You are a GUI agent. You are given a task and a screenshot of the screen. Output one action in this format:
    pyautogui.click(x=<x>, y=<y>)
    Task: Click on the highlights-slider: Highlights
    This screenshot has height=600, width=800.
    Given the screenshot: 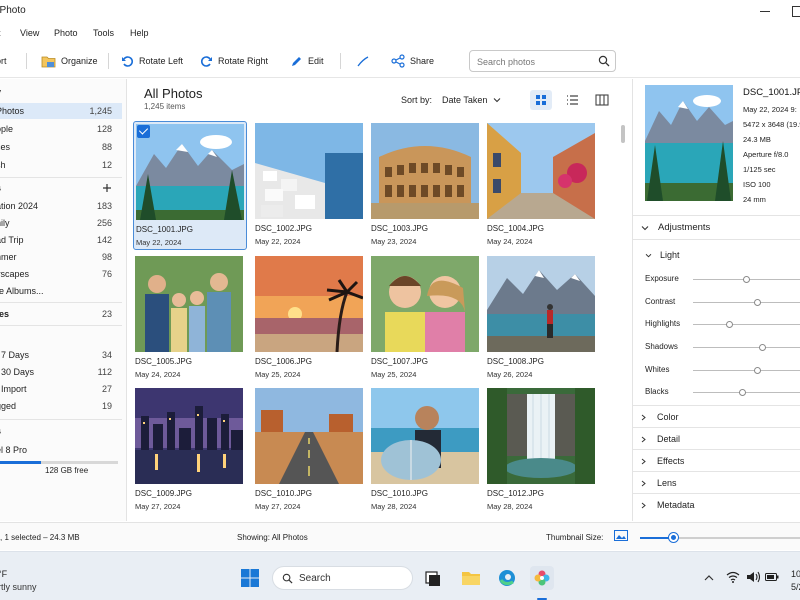 What is the action you would take?
    pyautogui.click(x=722, y=324)
    